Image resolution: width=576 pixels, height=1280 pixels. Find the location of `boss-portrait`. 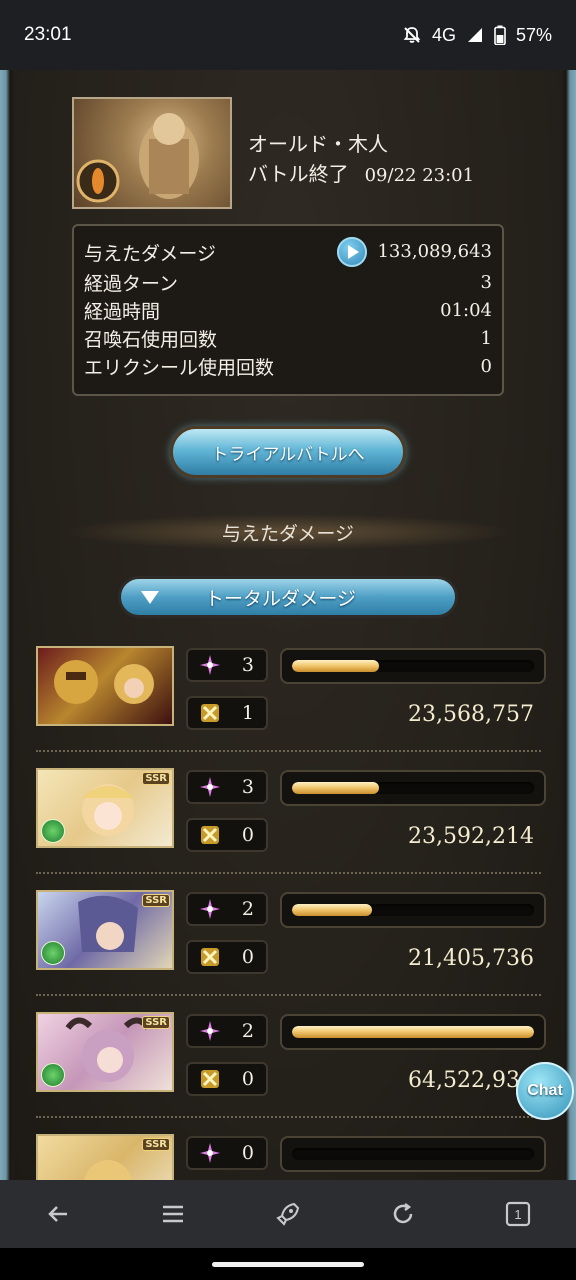

boss-portrait is located at coordinates (152, 153).